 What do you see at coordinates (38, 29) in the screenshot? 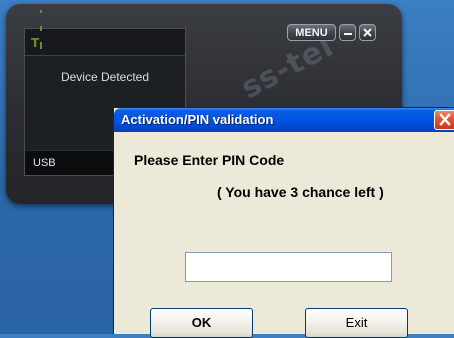
I see `signal-icon: T` at bounding box center [38, 29].